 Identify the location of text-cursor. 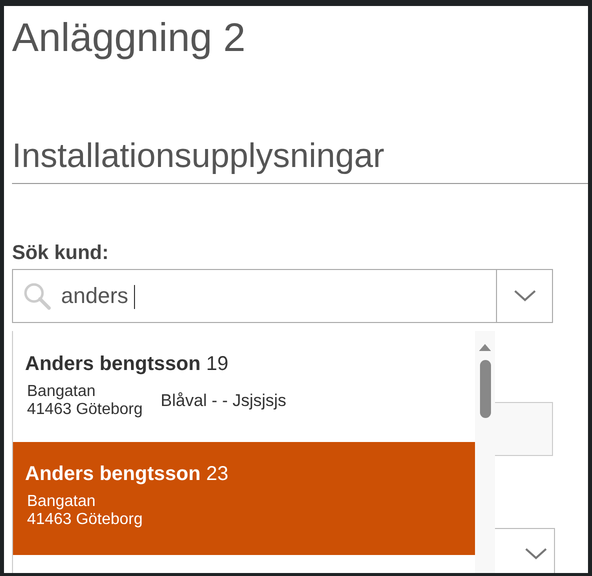
(135, 297).